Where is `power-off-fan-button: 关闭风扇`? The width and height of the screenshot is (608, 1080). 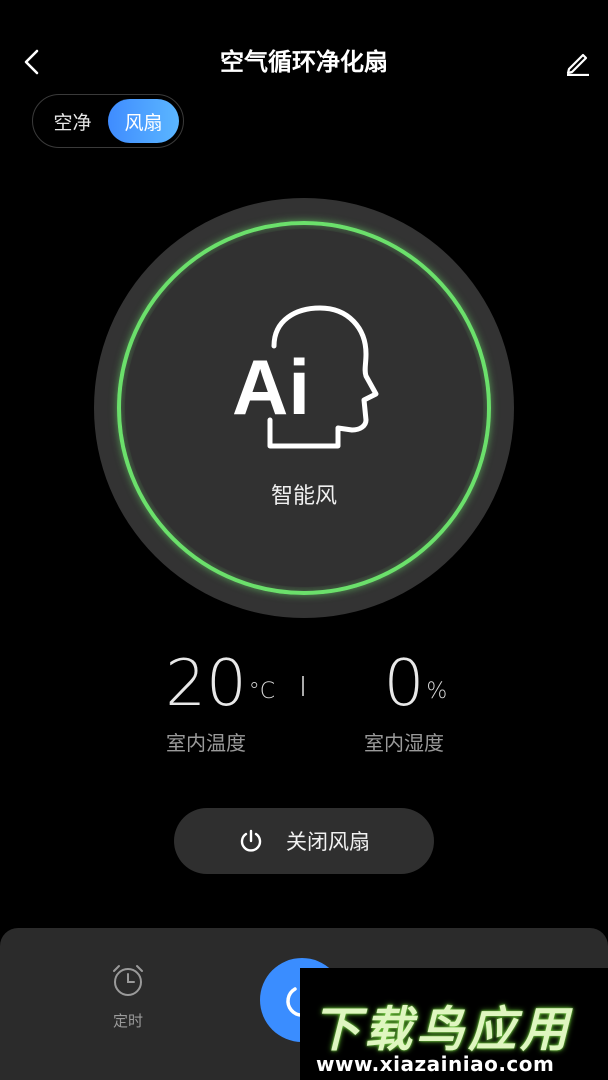
power-off-fan-button: 关闭风扇 is located at coordinates (304, 841).